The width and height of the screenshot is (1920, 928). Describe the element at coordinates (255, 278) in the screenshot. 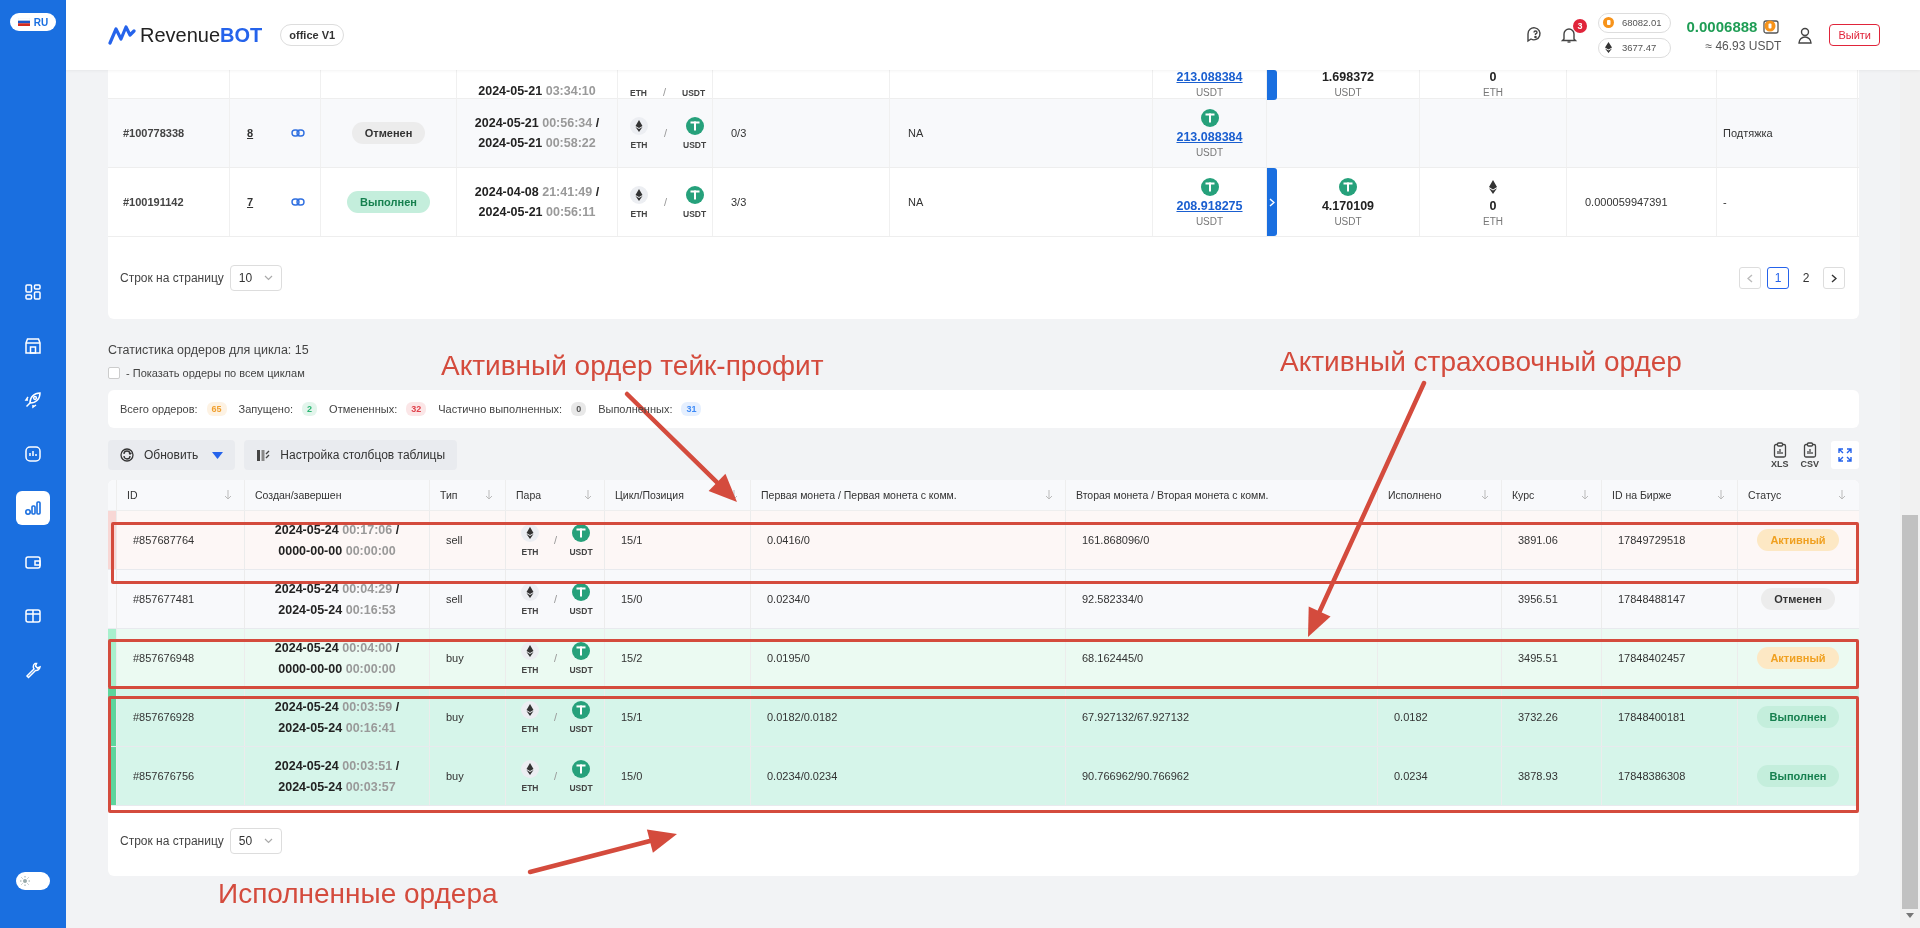

I see `page-size-select: 10` at that location.